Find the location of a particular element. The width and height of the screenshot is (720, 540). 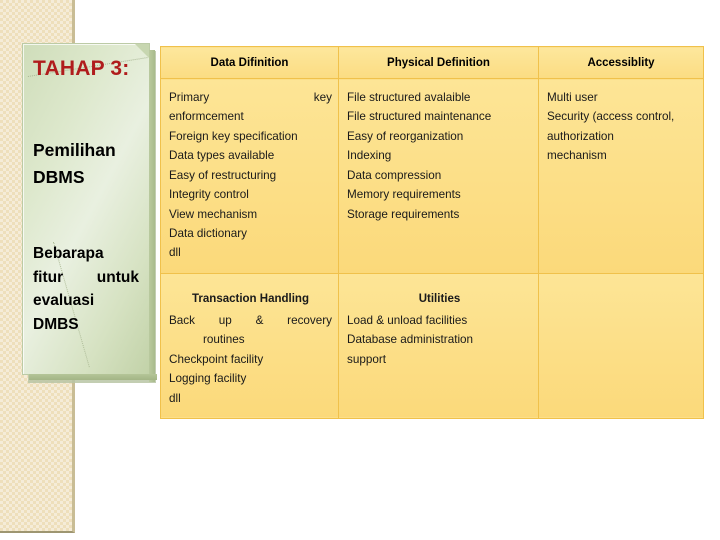

list-item: Load & unload facilities is located at coordinates (407, 320).